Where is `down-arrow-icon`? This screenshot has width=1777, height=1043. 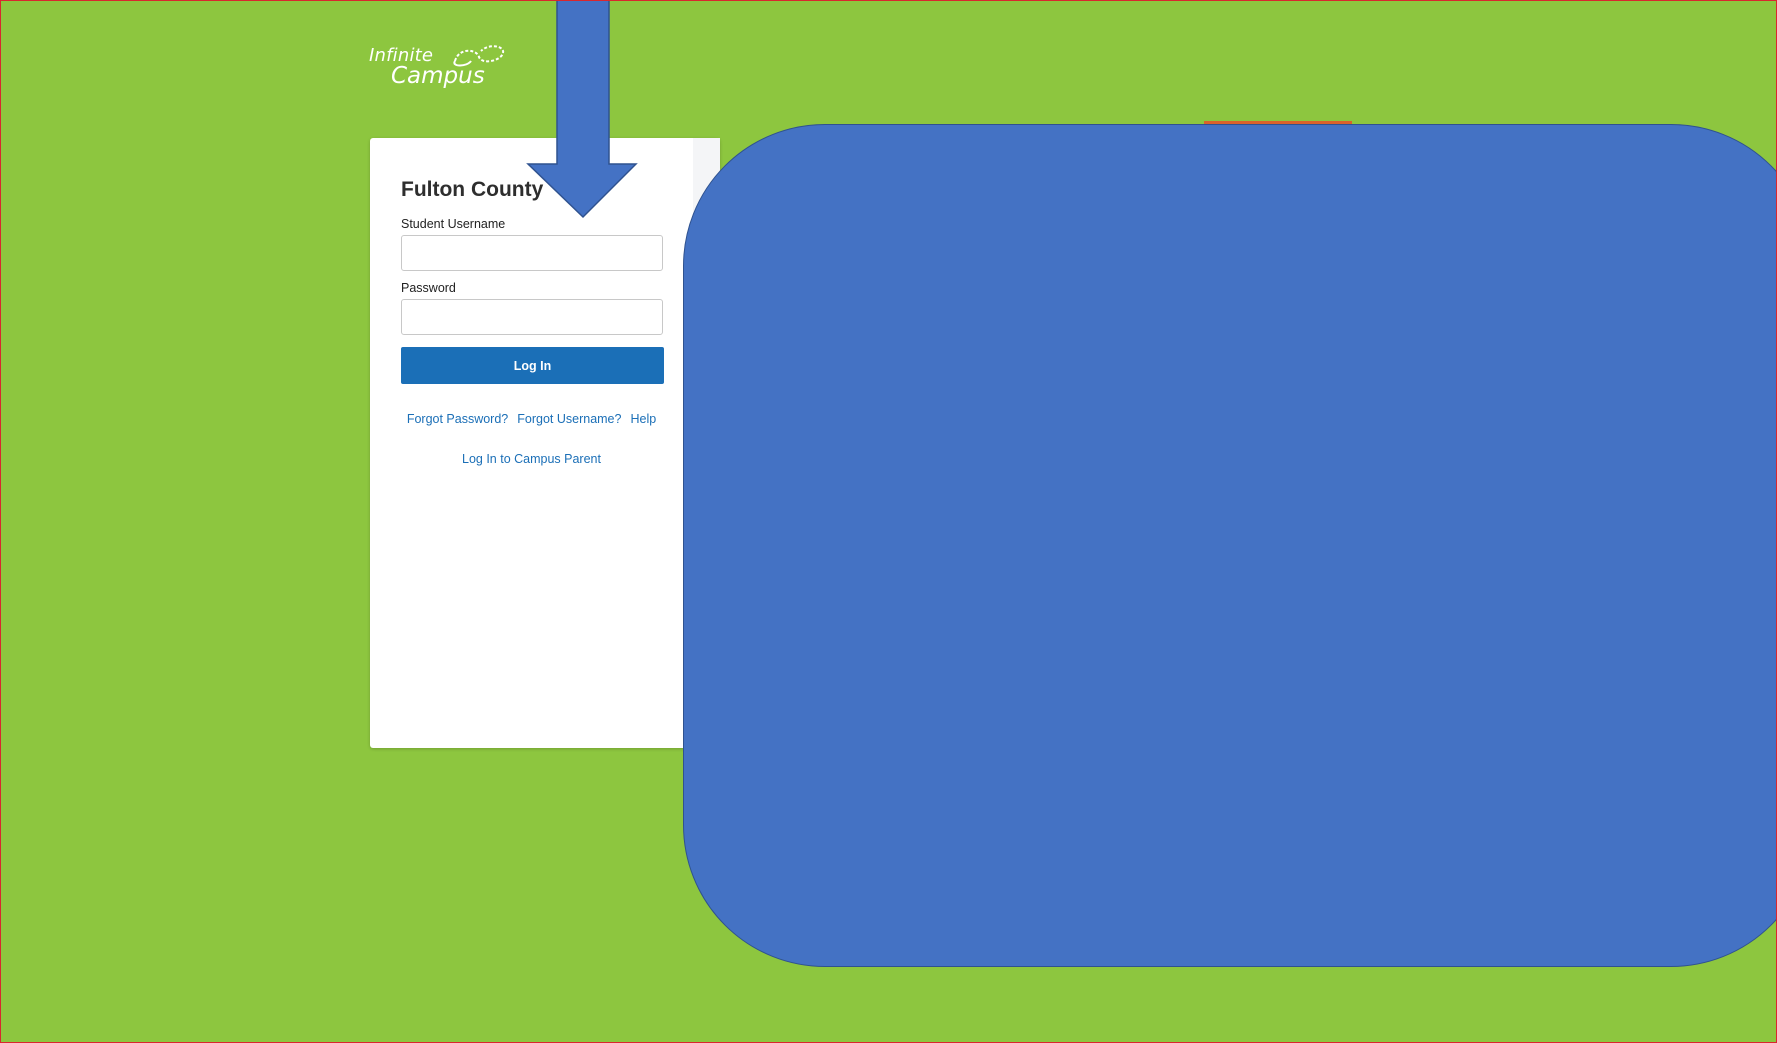 down-arrow-icon is located at coordinates (582, 110).